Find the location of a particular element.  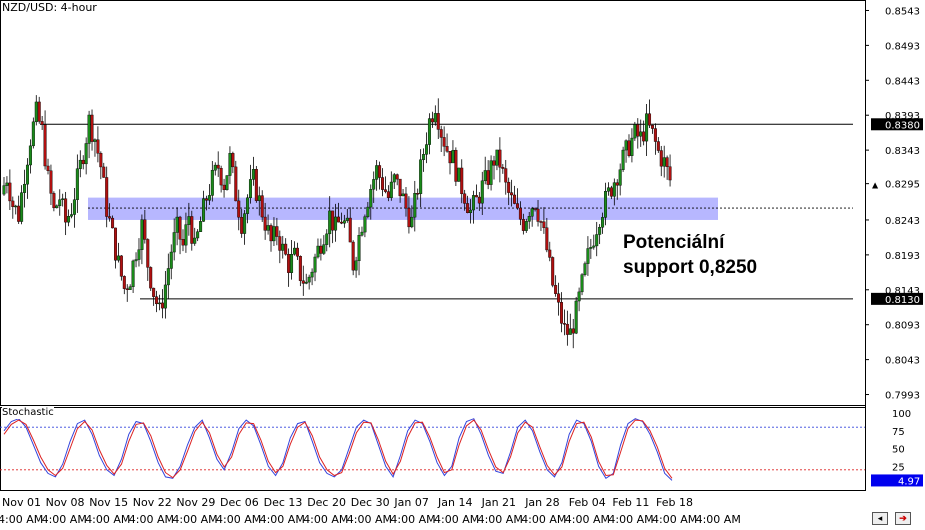

indicator-title: Stochastic is located at coordinates (28, 413).